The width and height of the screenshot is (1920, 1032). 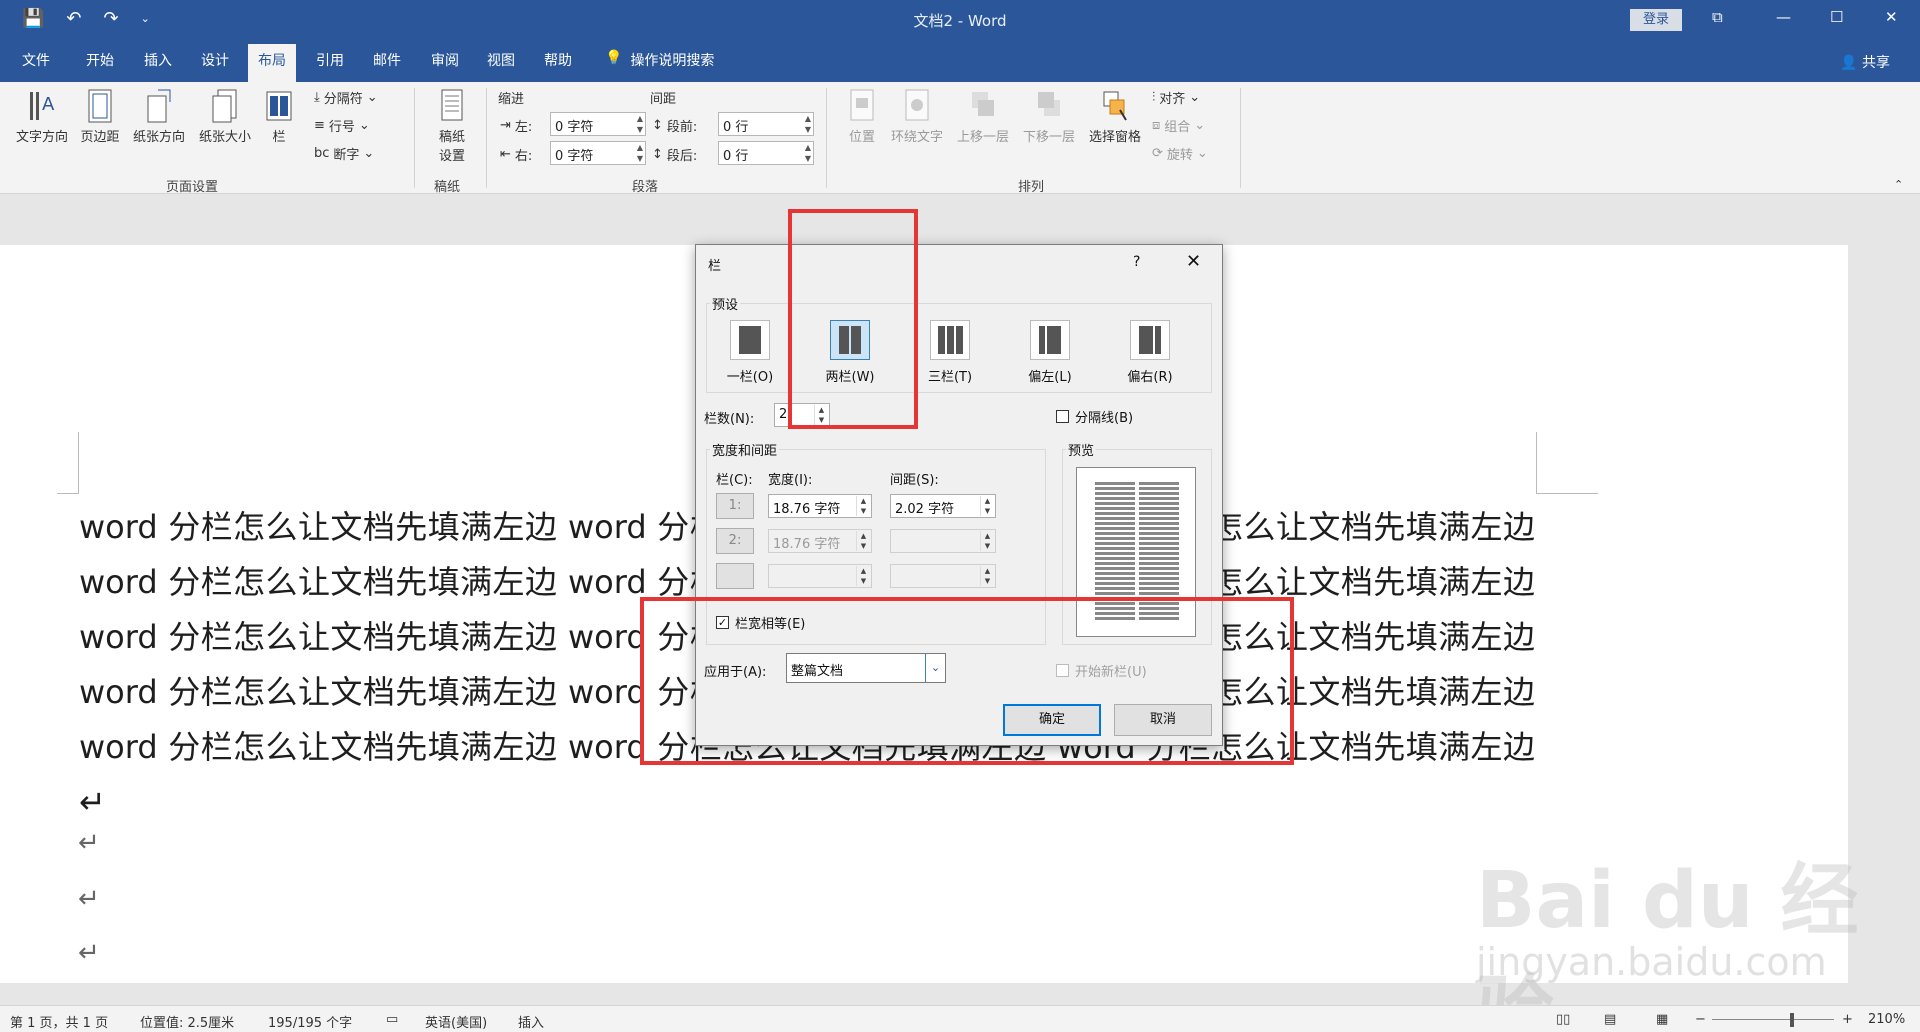 I want to click on web-layout-icon: ▦, so click(x=1662, y=1019).